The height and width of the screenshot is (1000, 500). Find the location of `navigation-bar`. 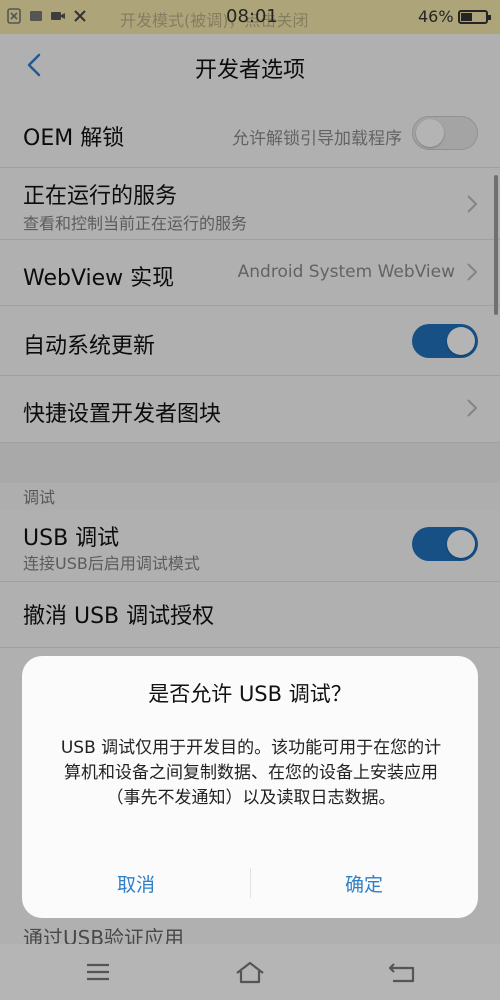

navigation-bar is located at coordinates (250, 972).